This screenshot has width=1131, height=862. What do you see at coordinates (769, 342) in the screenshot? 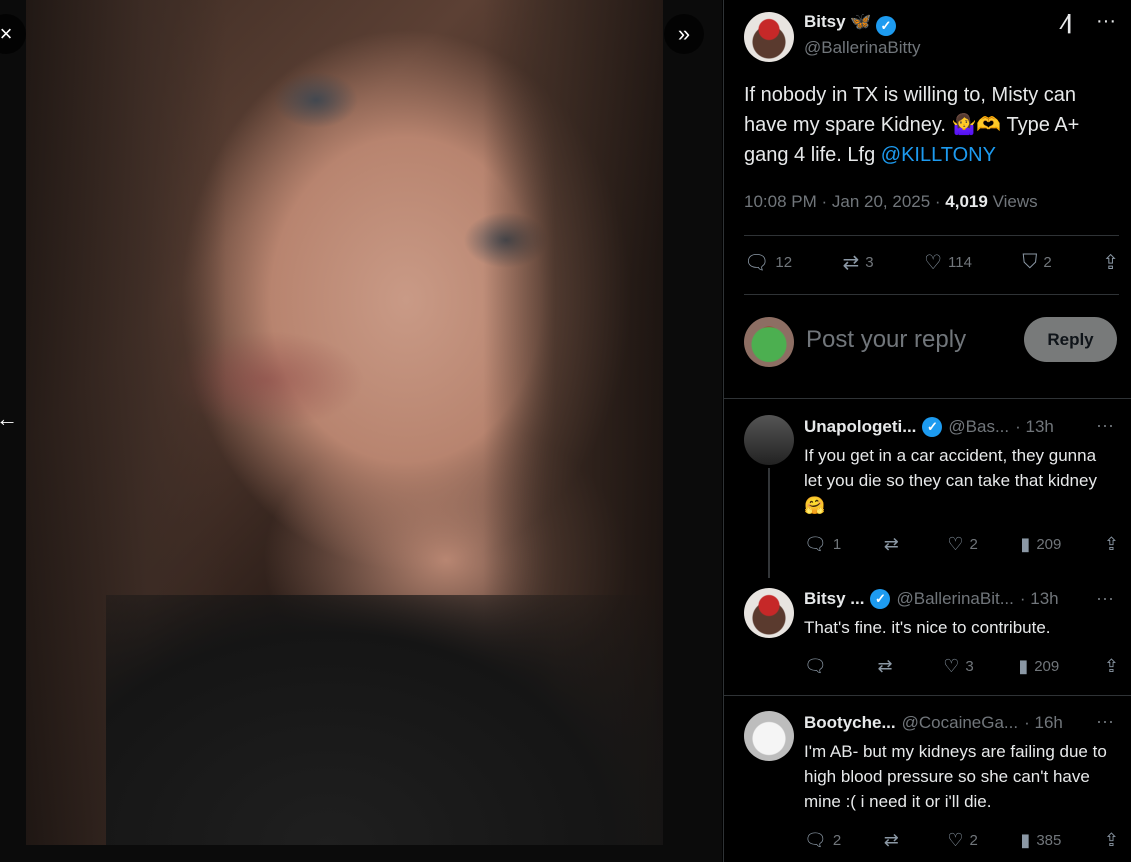
I see `my-avatar` at bounding box center [769, 342].